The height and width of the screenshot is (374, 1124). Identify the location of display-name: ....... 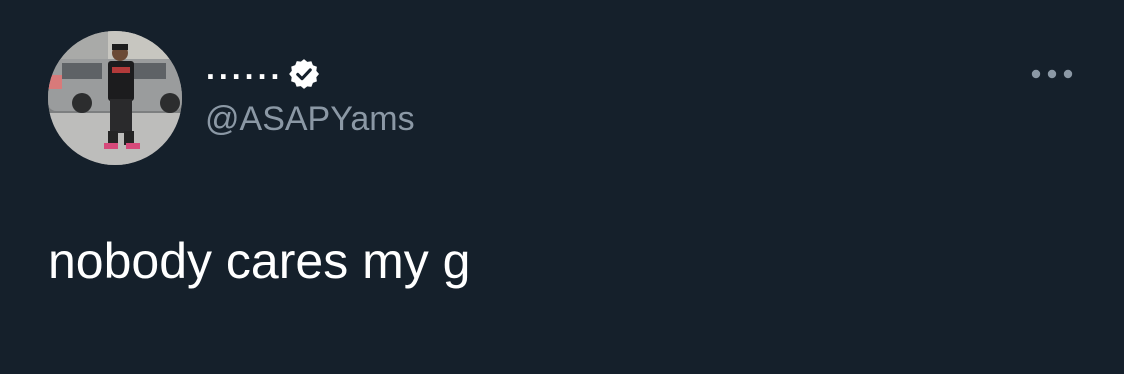
(244, 68).